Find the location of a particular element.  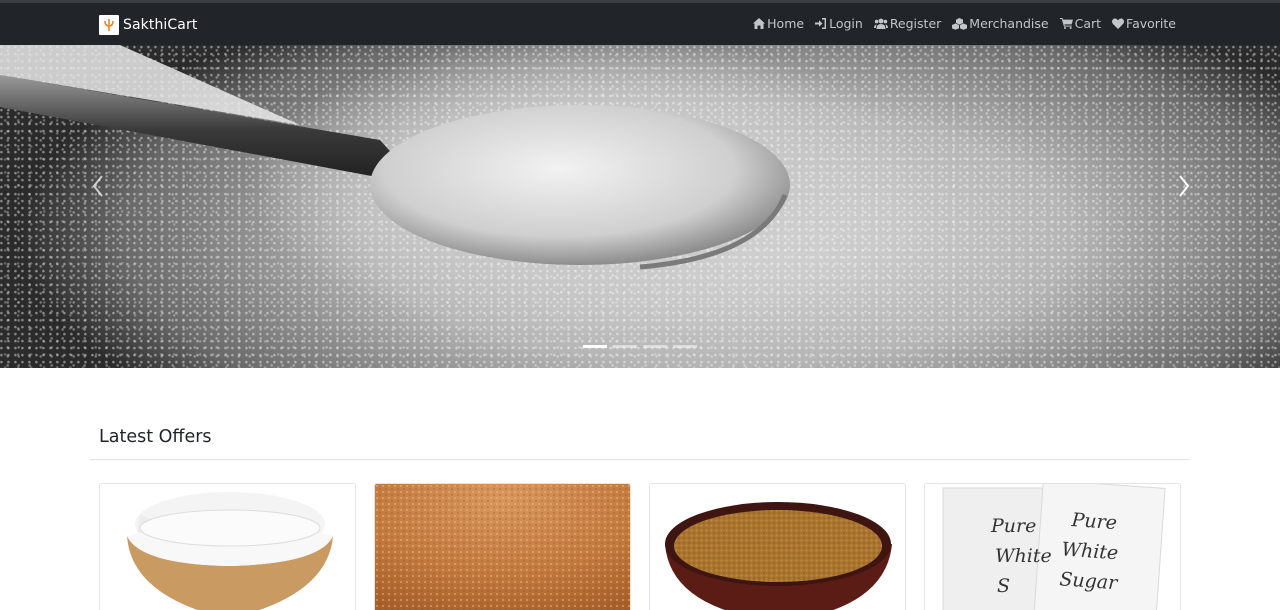

white-sugar-bowl-image is located at coordinates (227, 547).